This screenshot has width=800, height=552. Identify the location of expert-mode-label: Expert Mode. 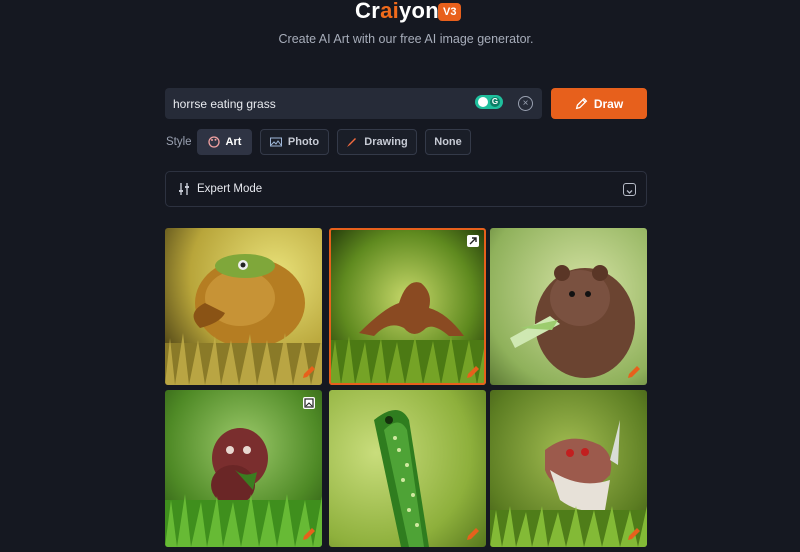
(230, 189).